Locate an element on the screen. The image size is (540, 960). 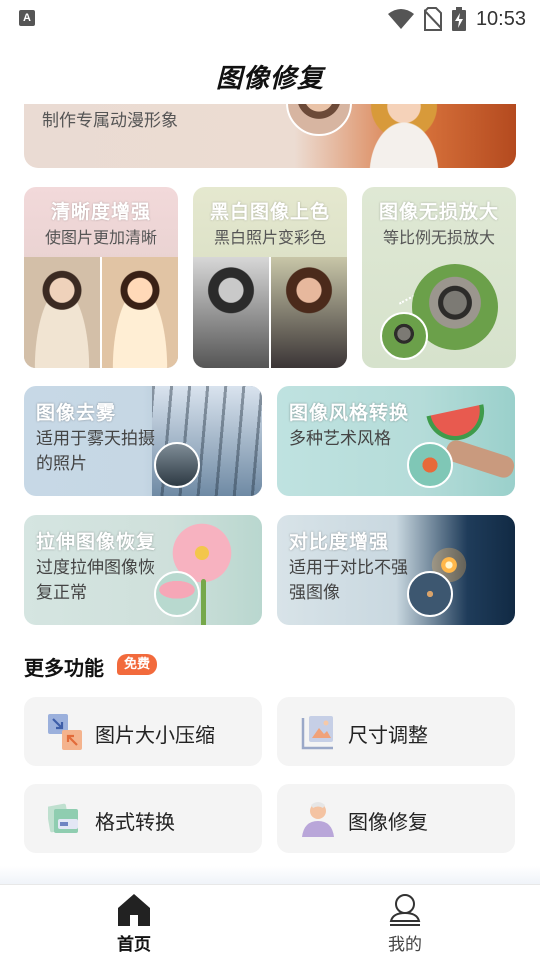
scroll-fade is located at coordinates (270, 876).